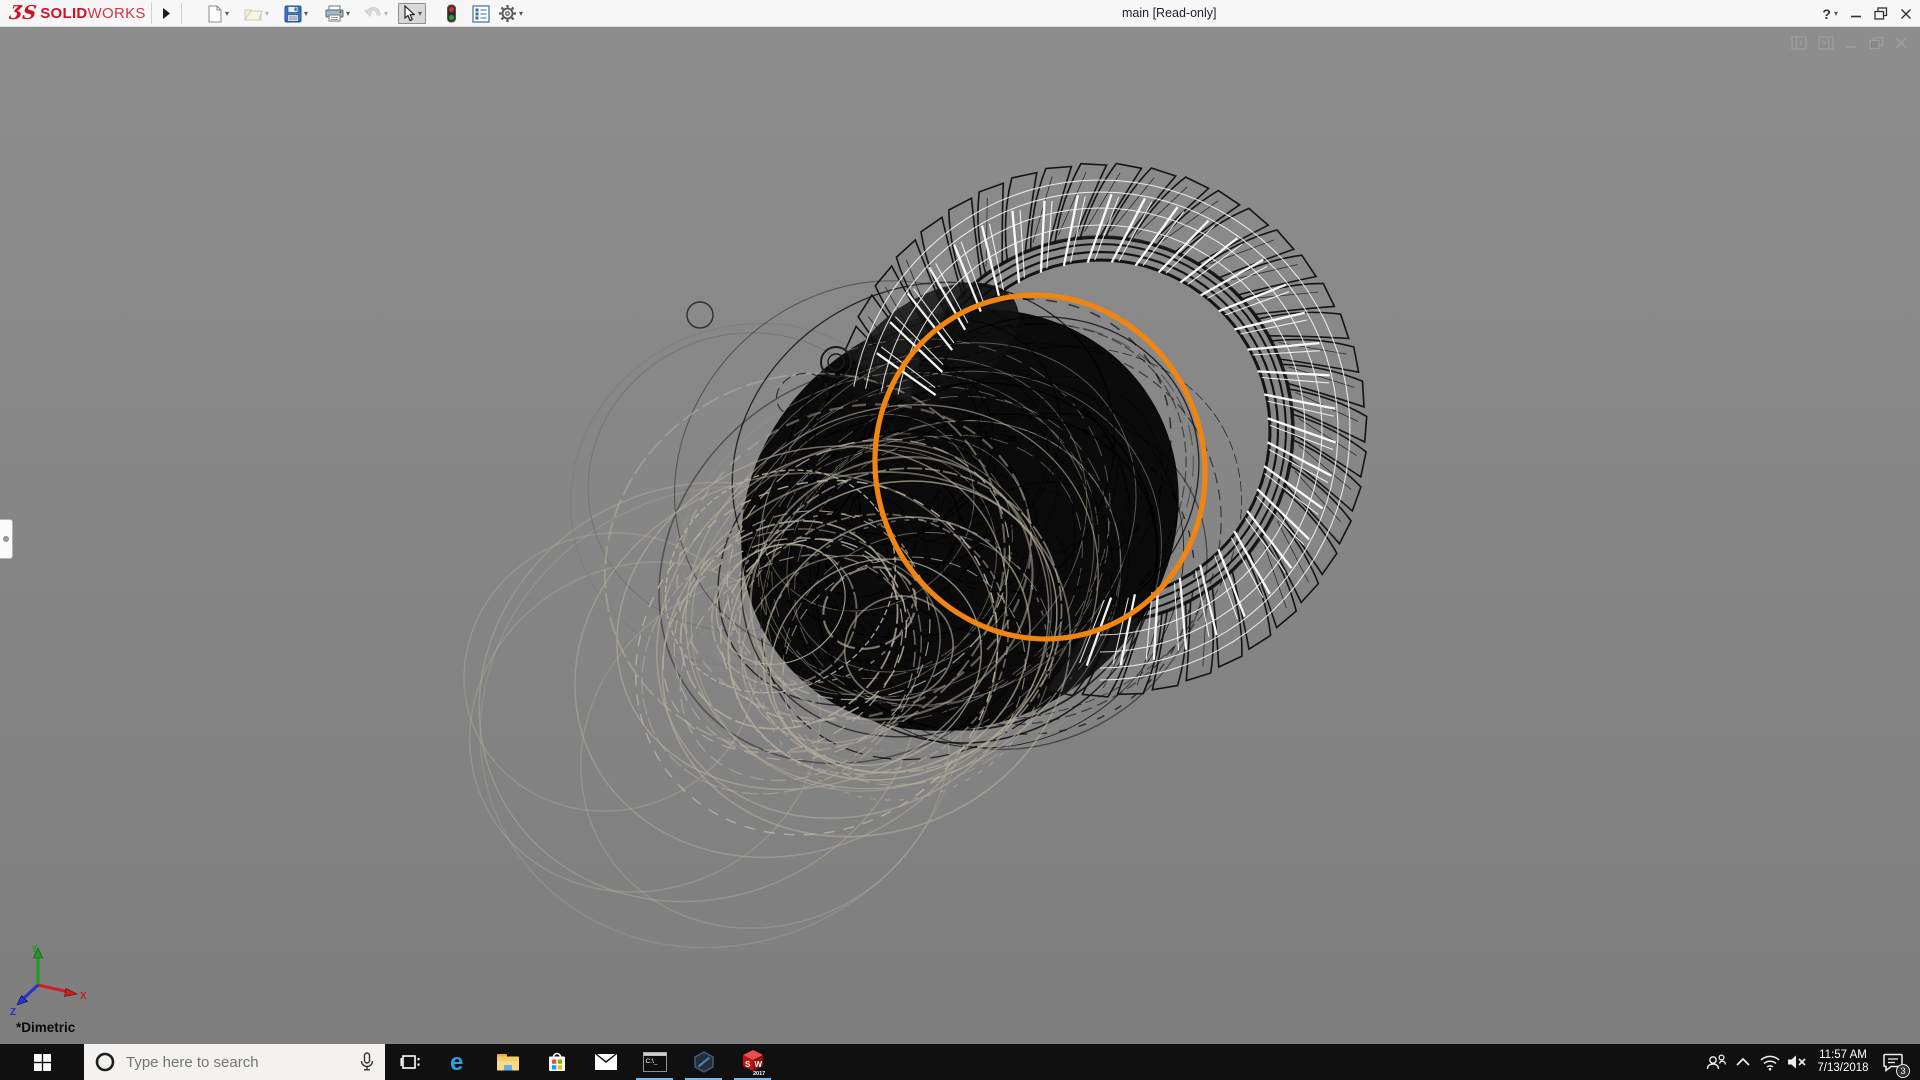 This screenshot has height=1080, width=1920. I want to click on selection-lights-button, so click(451, 13).